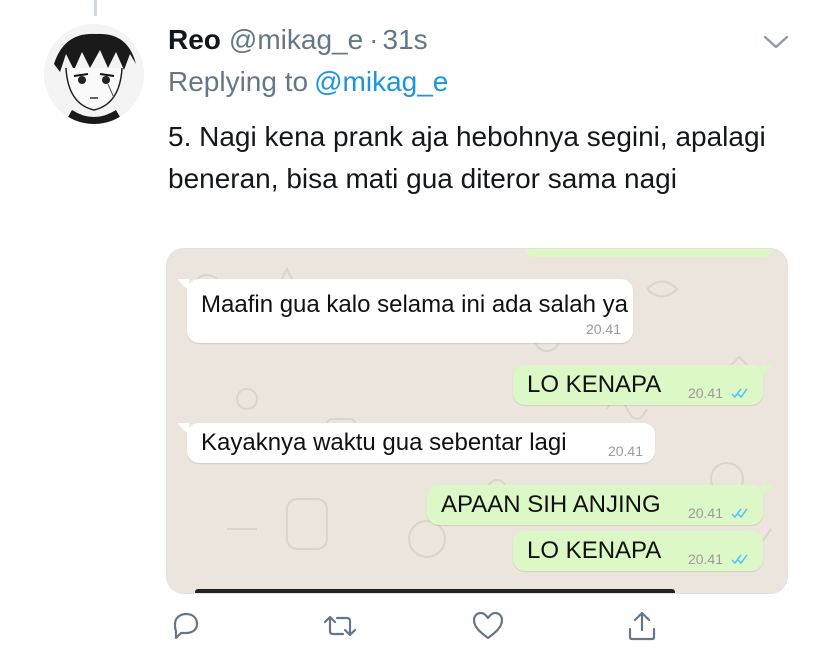 This screenshot has width=828, height=656. What do you see at coordinates (186, 626) in the screenshot?
I see `reply-icon` at bounding box center [186, 626].